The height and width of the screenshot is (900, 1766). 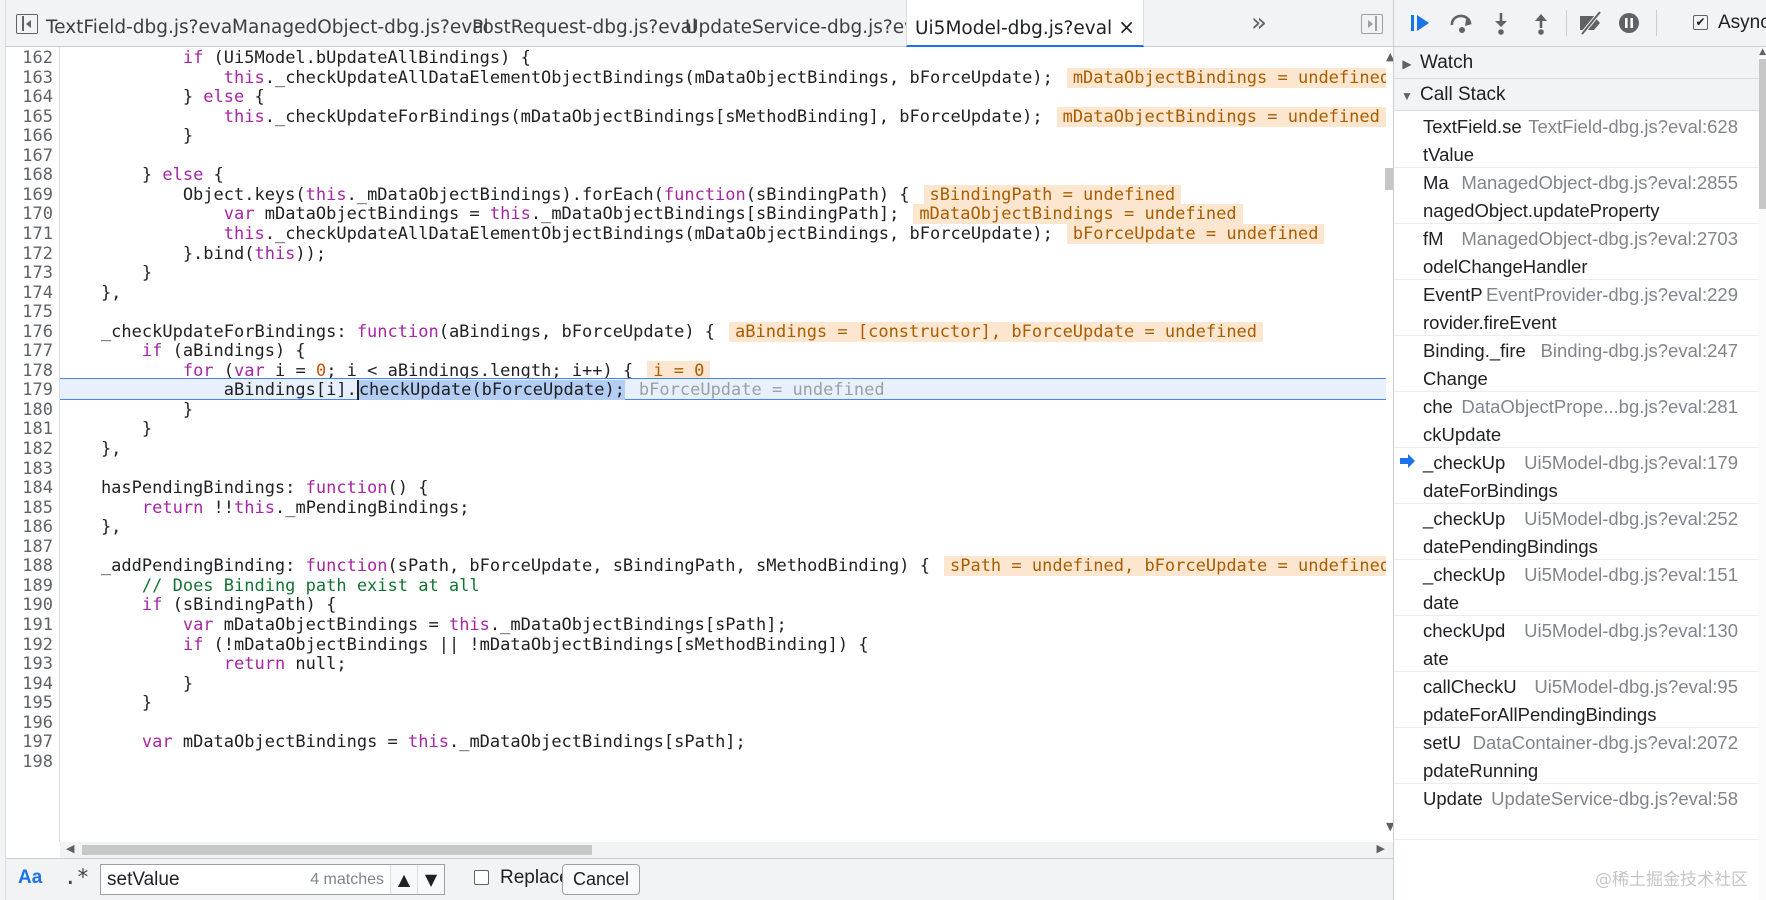 What do you see at coordinates (1259, 23) in the screenshot?
I see `tab-overflow-button: »` at bounding box center [1259, 23].